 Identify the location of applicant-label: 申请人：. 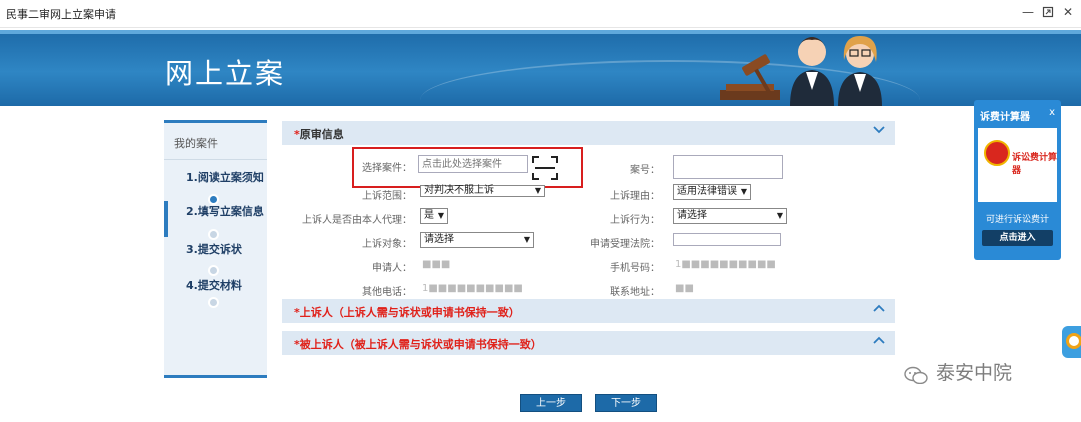
(392, 268).